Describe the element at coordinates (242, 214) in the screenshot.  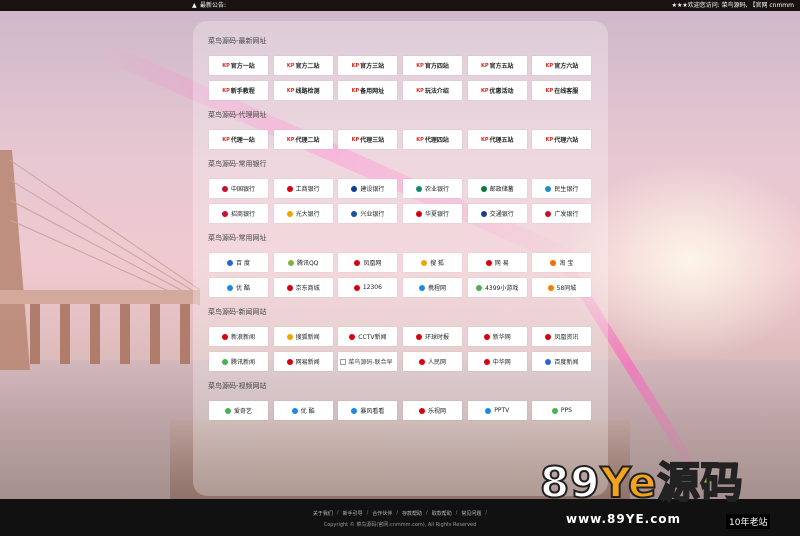
I see `link-label: 招商银行` at that location.